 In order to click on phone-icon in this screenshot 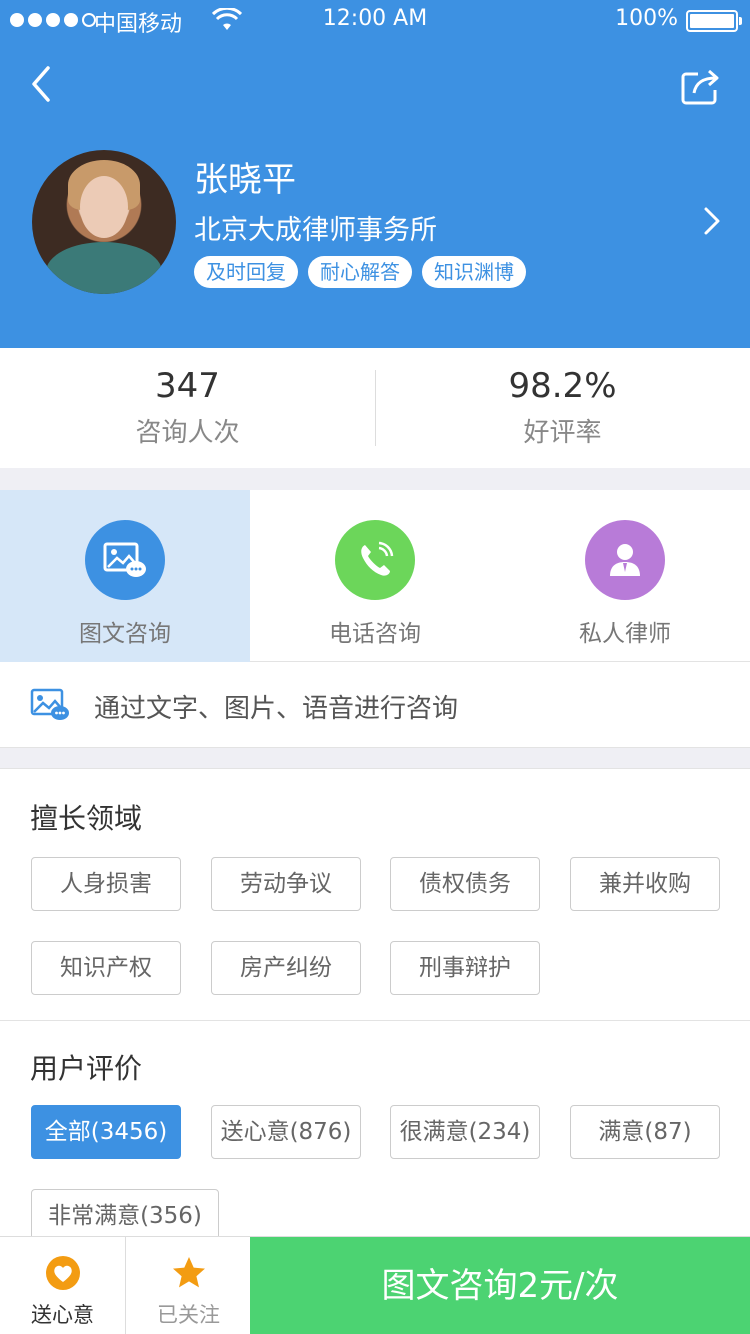, I will do `click(375, 560)`.